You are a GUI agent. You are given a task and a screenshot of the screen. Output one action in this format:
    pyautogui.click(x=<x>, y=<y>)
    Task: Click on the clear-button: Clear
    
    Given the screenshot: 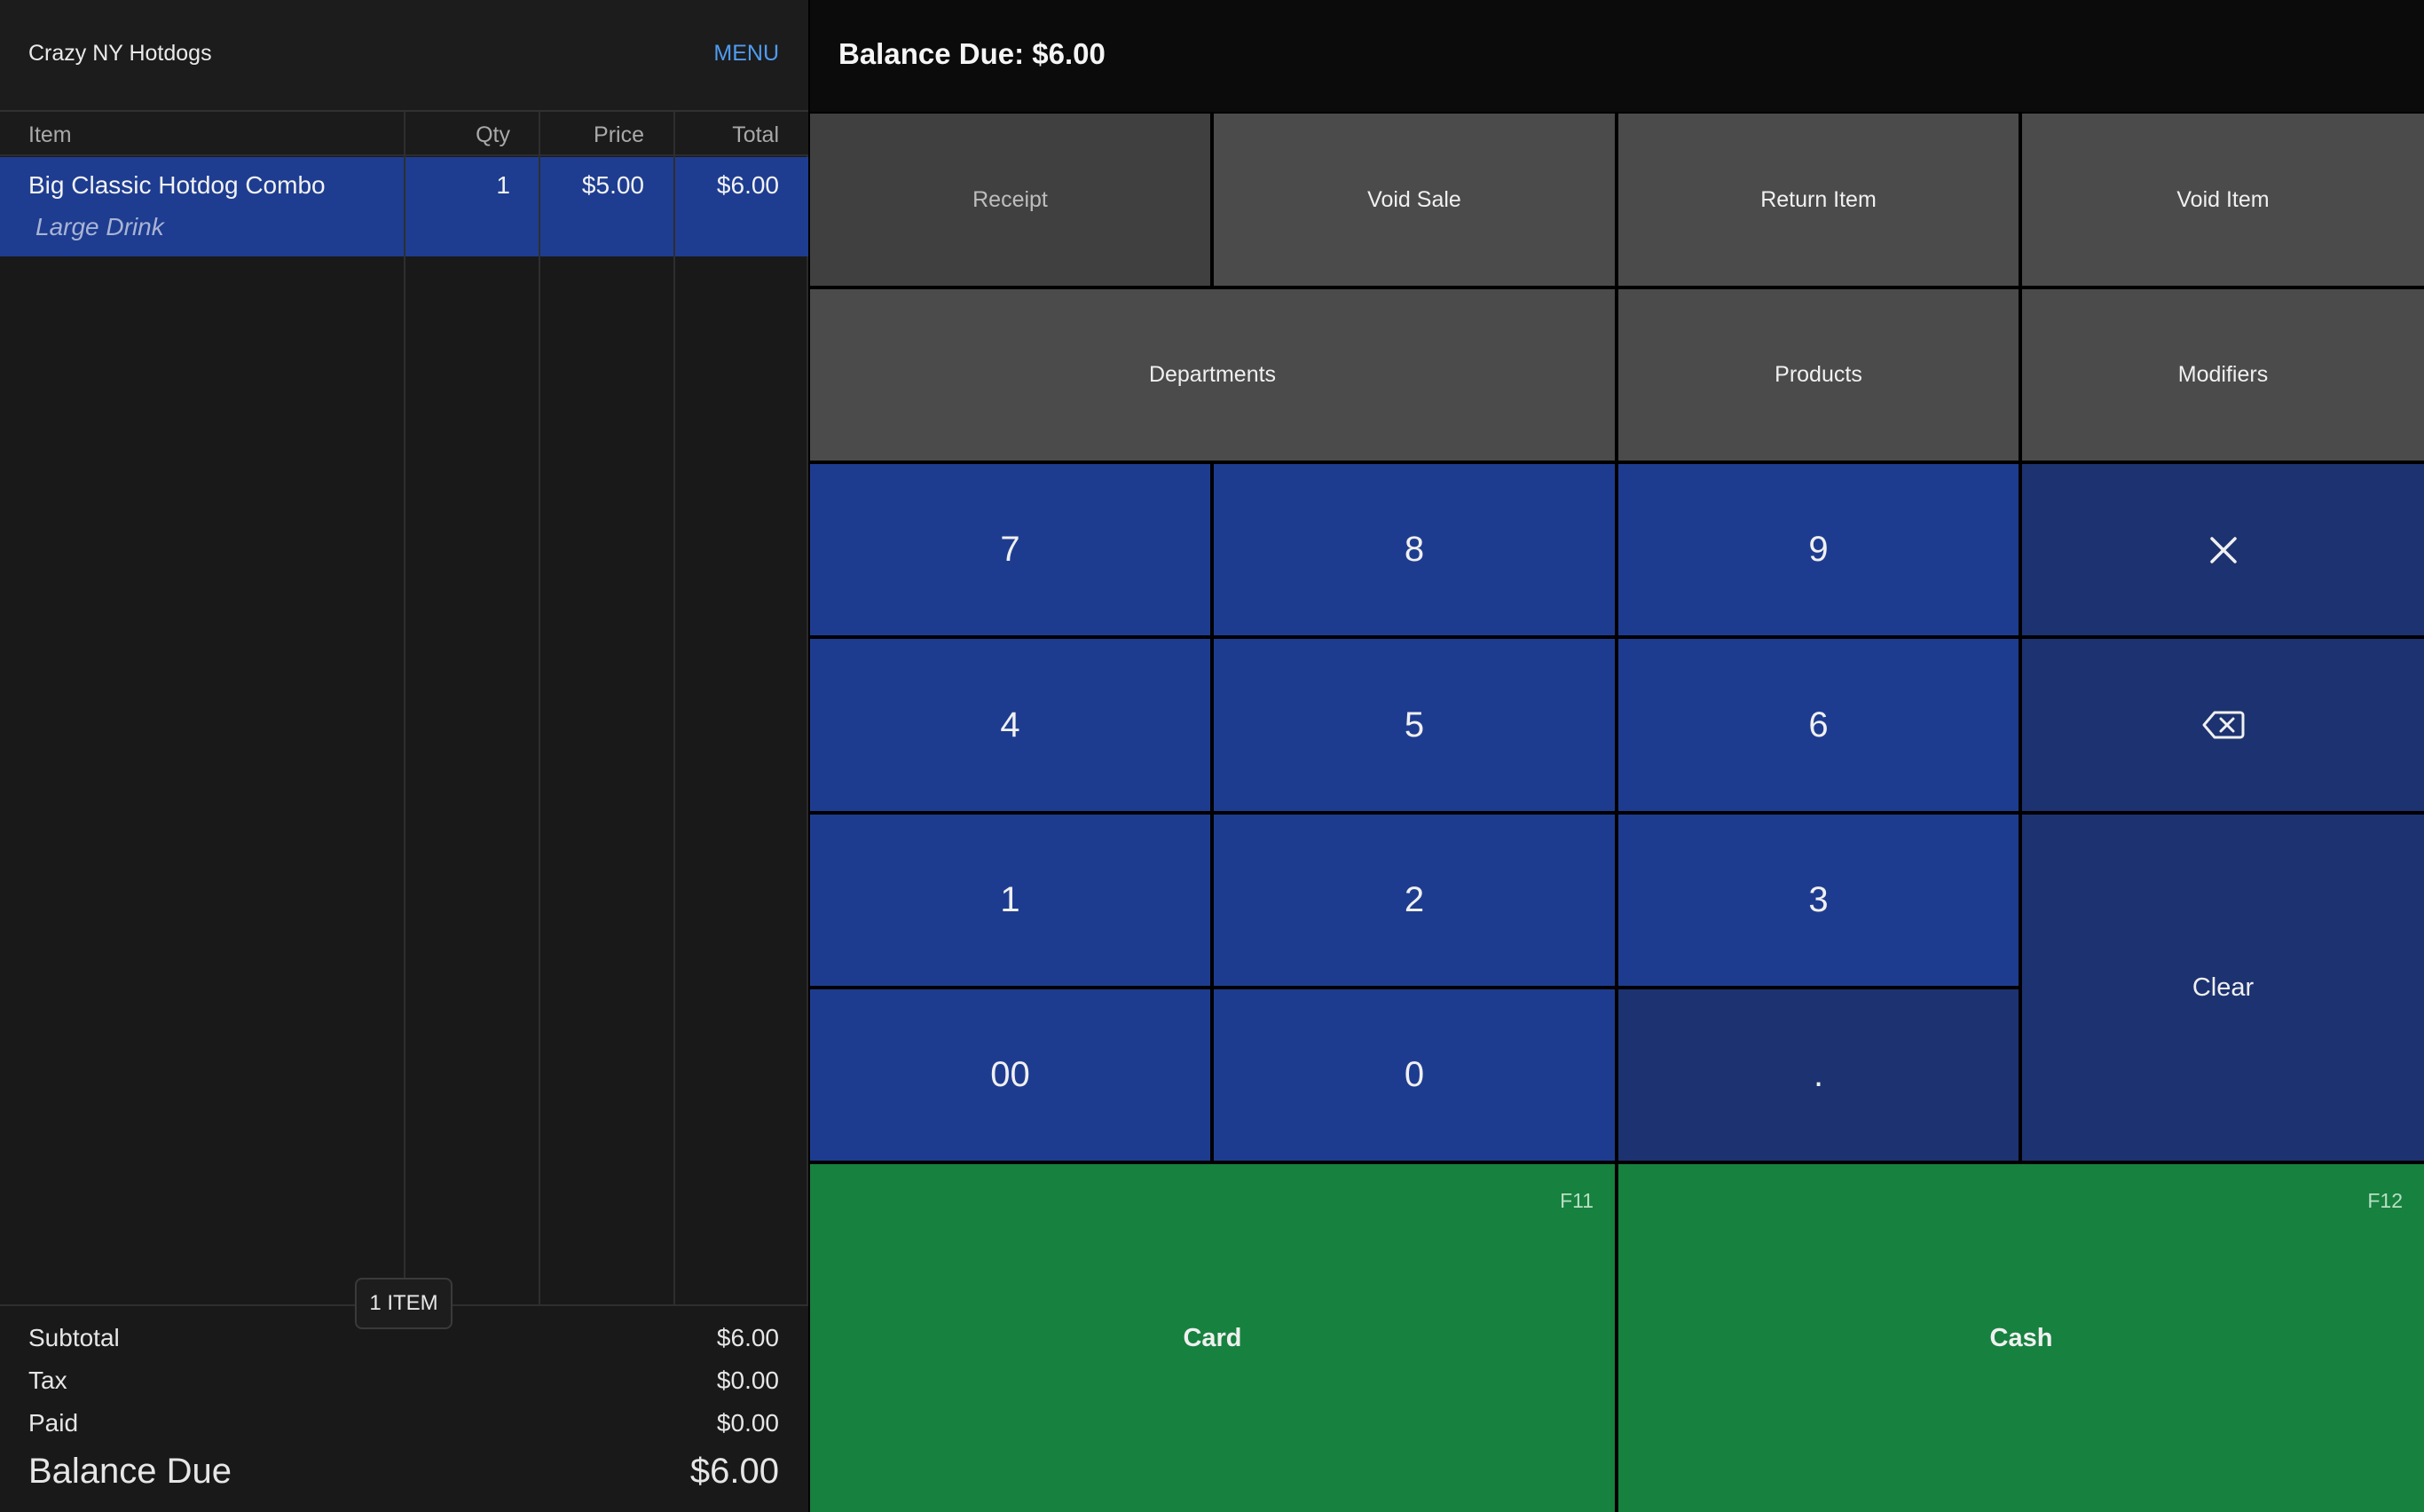 What is the action you would take?
    pyautogui.click(x=2223, y=988)
    